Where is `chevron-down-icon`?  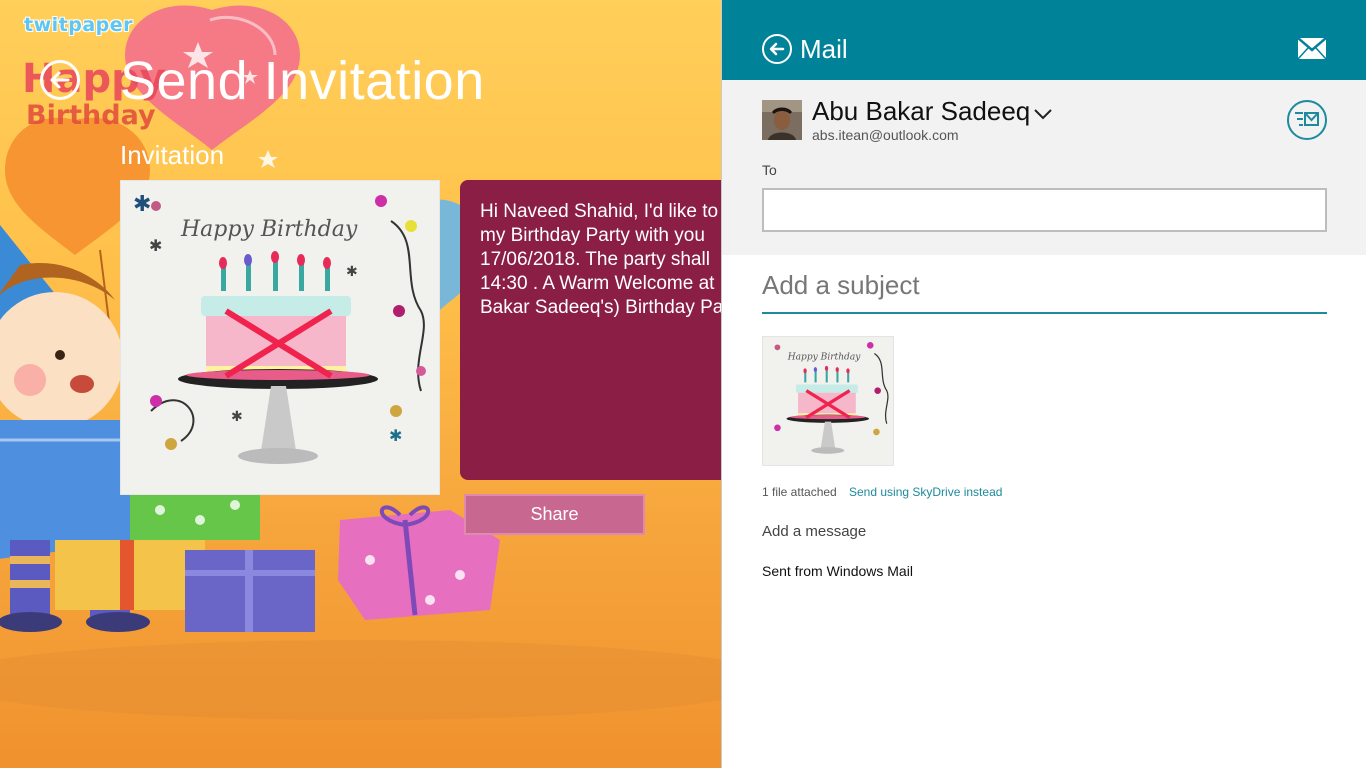
chevron-down-icon is located at coordinates (1043, 114).